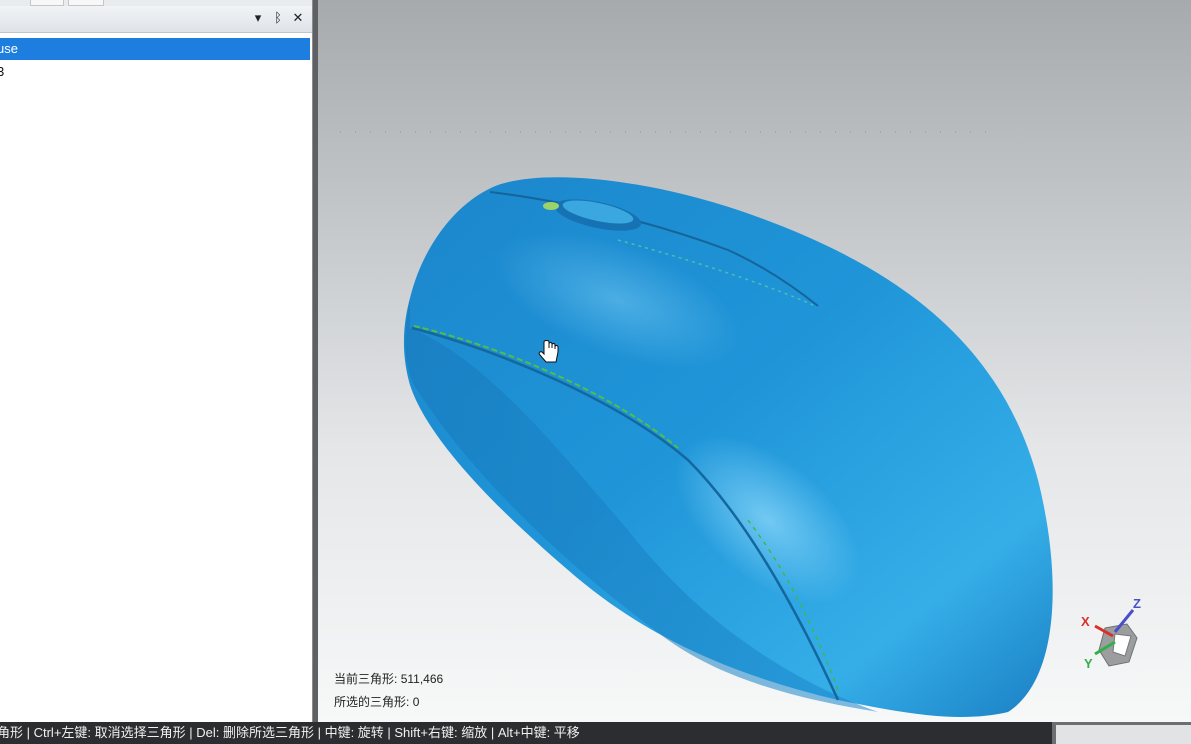 The height and width of the screenshot is (744, 1191). I want to click on tree-item-model: use, so click(155, 49).